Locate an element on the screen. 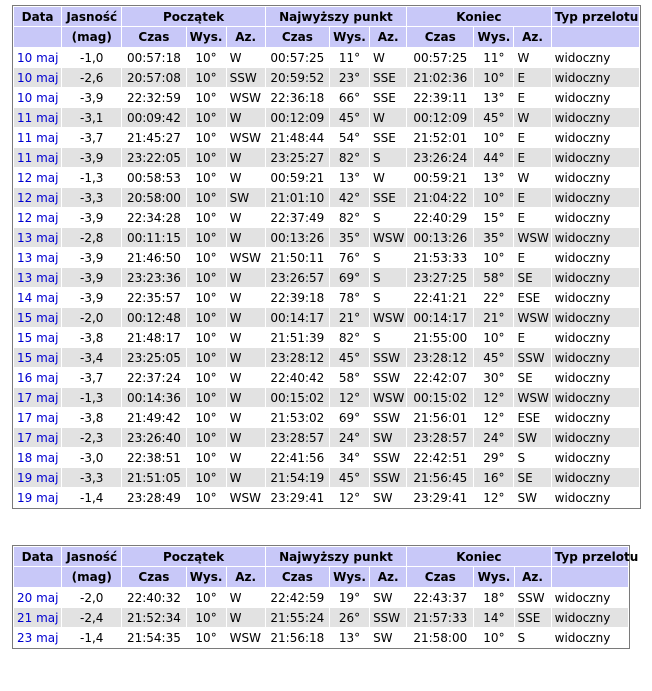  peak-time-cell: 23:28:57 is located at coordinates (297, 437).